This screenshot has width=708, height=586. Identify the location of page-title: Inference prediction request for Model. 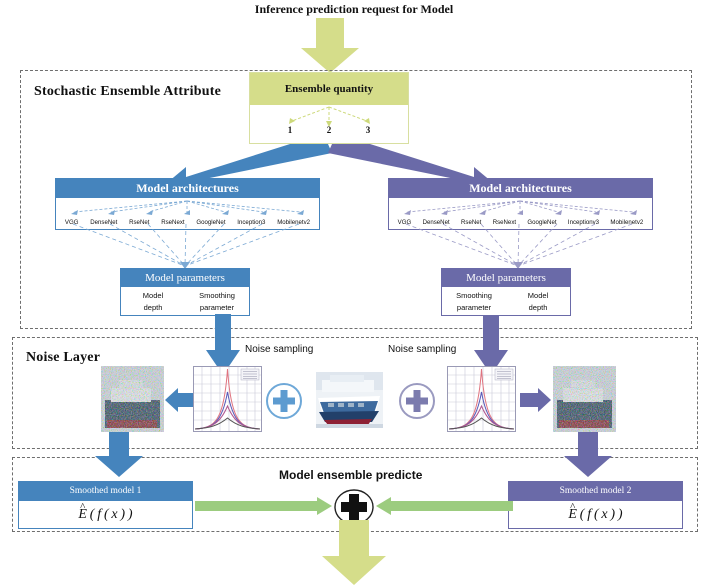
(354, 9).